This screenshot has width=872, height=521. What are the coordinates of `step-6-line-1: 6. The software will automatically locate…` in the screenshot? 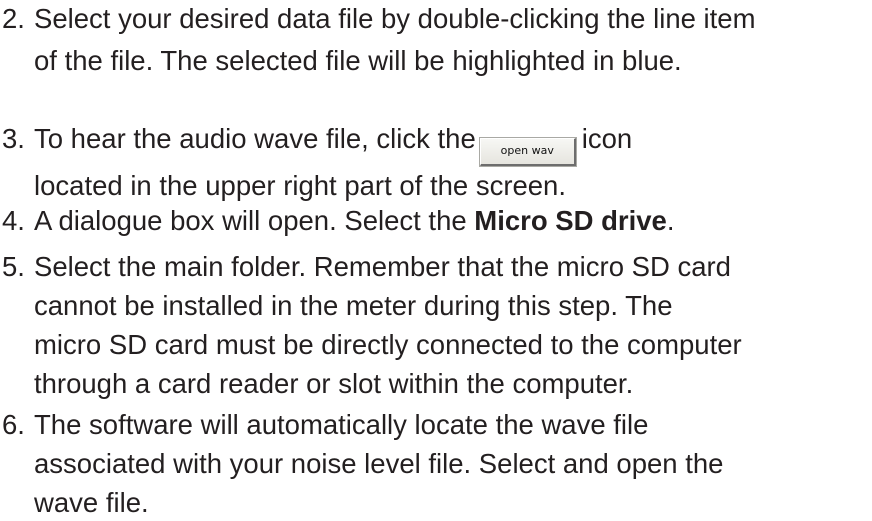 It's located at (361, 424).